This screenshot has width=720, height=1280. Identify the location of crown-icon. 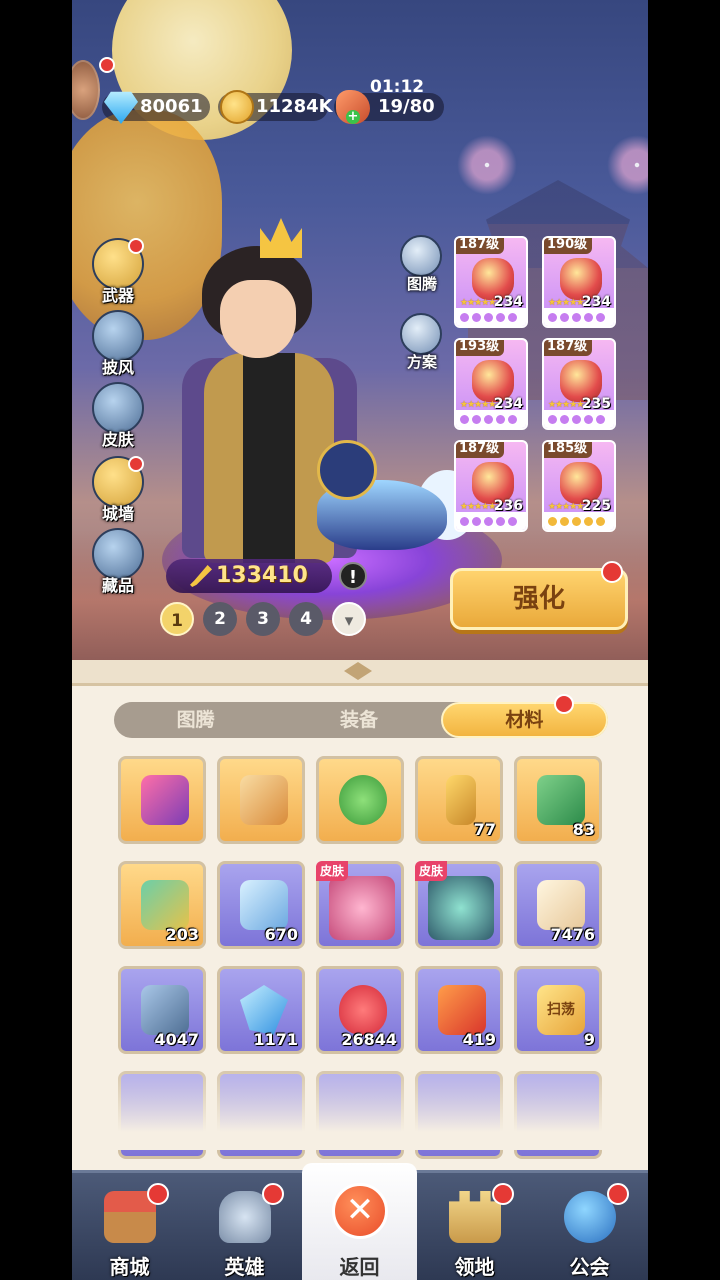
(281, 238).